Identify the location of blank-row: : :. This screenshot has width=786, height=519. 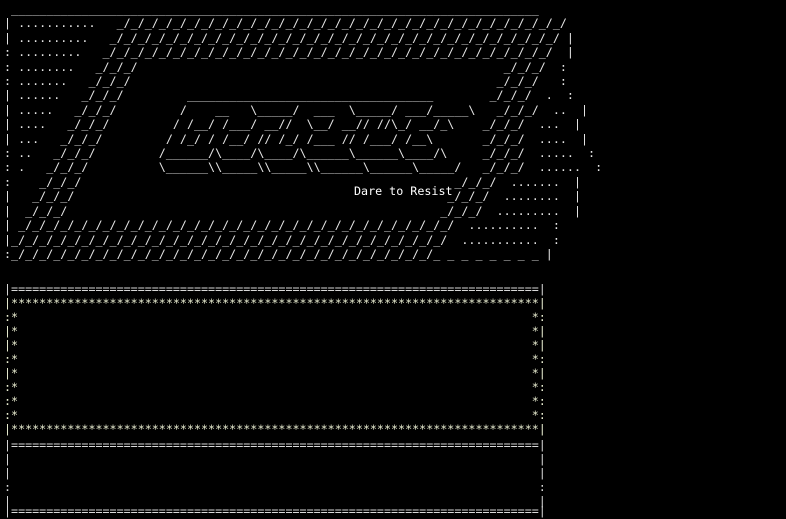
(275, 487).